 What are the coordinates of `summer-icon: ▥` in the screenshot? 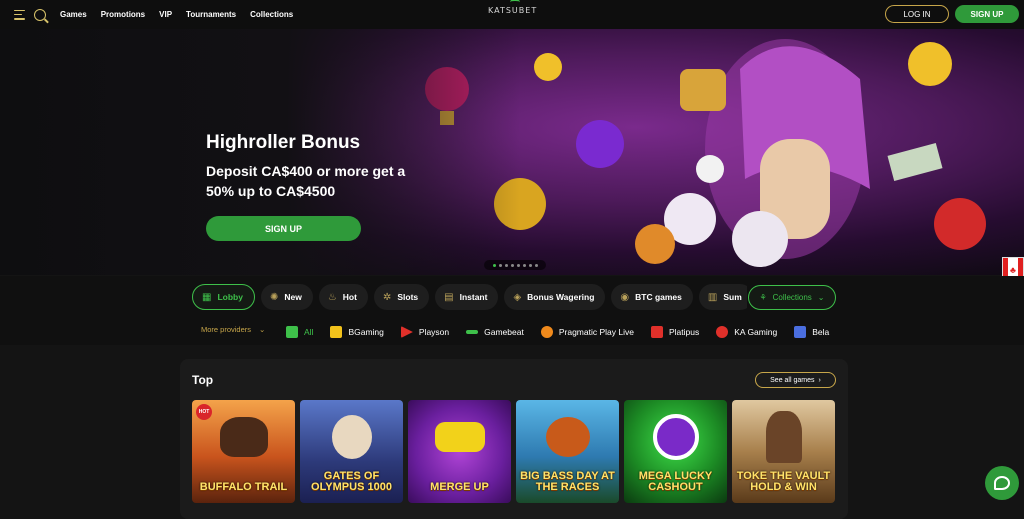 It's located at (712, 297).